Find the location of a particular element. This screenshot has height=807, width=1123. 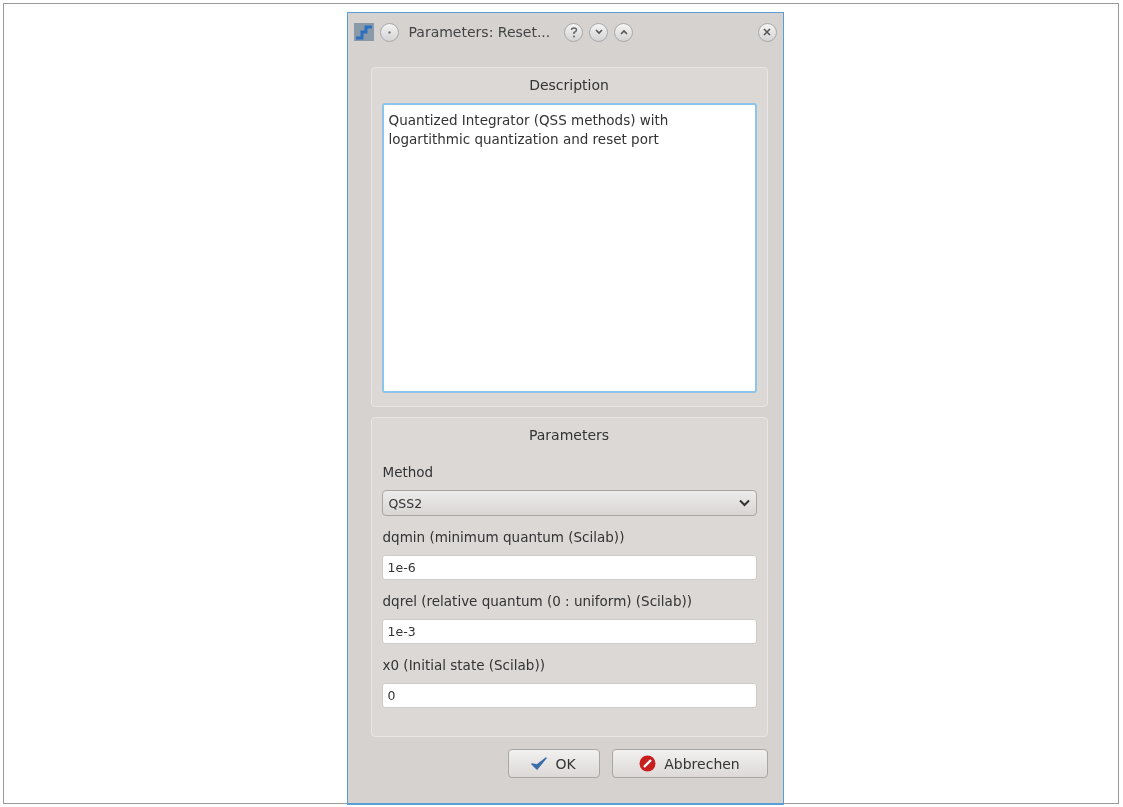

field-label: x0 (Initial state (Scilab)) is located at coordinates (464, 665).